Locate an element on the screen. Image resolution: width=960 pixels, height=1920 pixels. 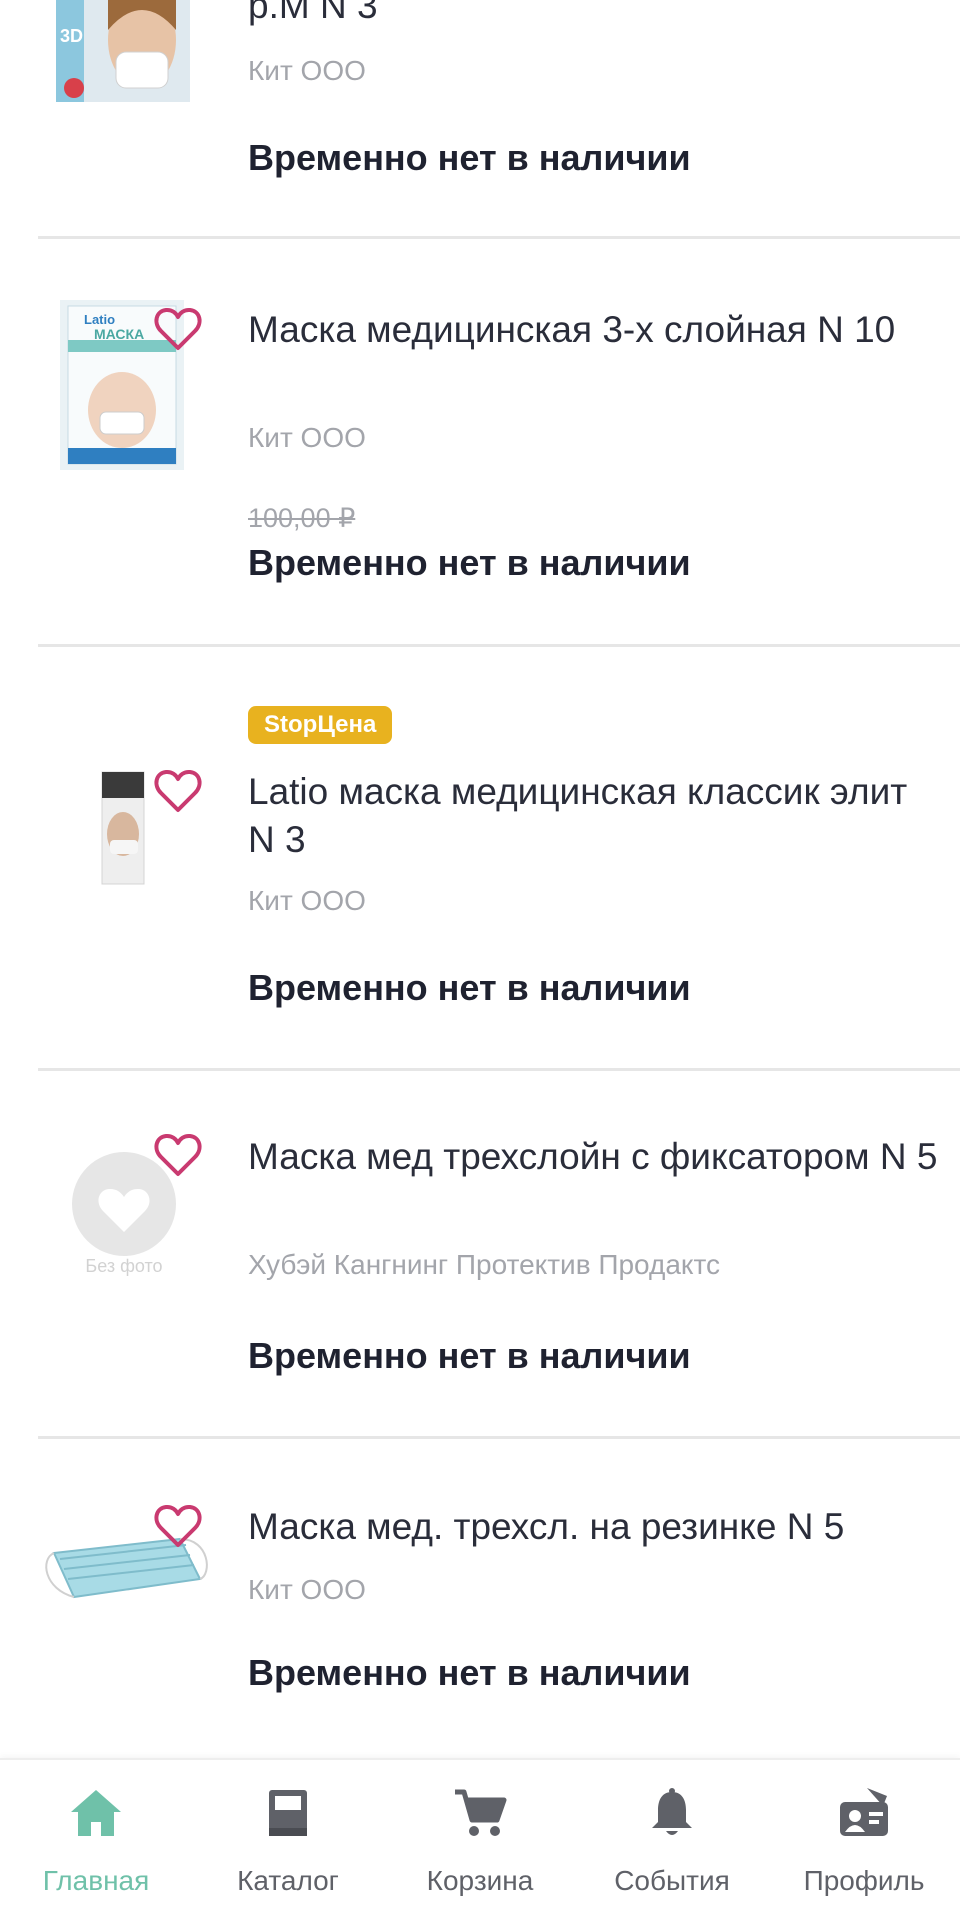
image-label: МАСКА is located at coordinates (119, 334).